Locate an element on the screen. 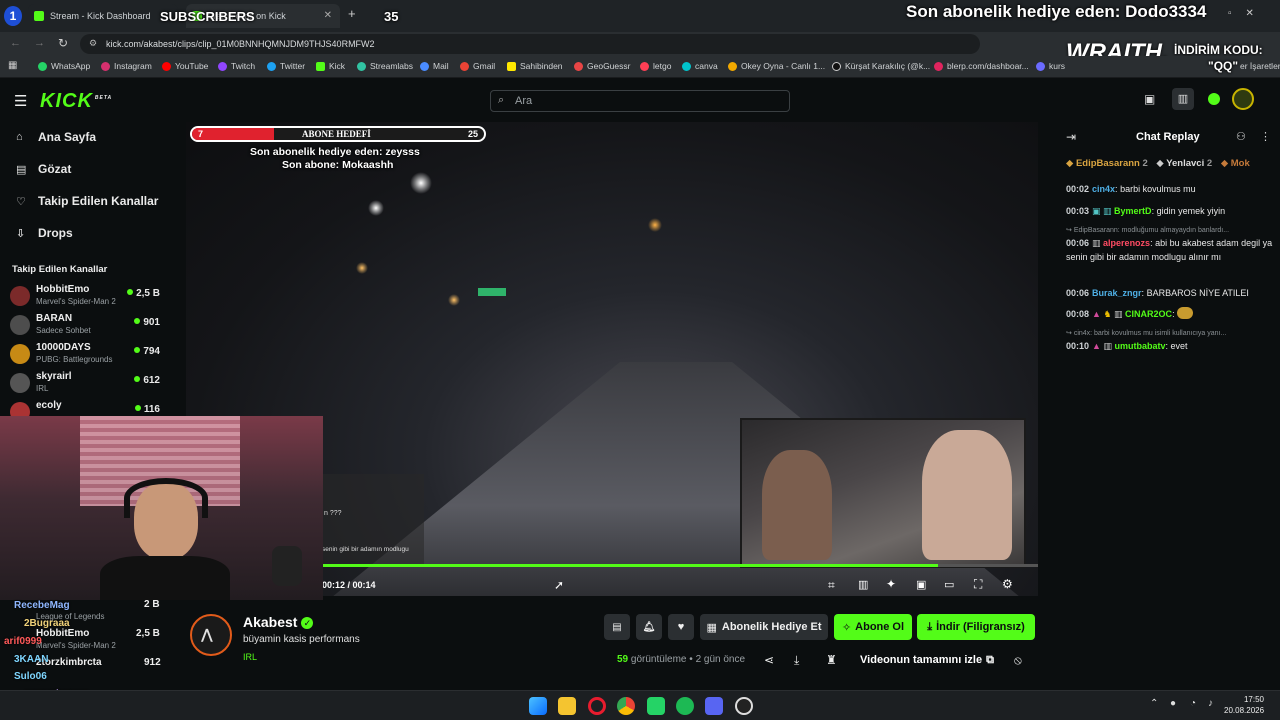 This screenshot has height=720, width=1280. bookmark-sahibinden: Sahibinden is located at coordinates (535, 66).